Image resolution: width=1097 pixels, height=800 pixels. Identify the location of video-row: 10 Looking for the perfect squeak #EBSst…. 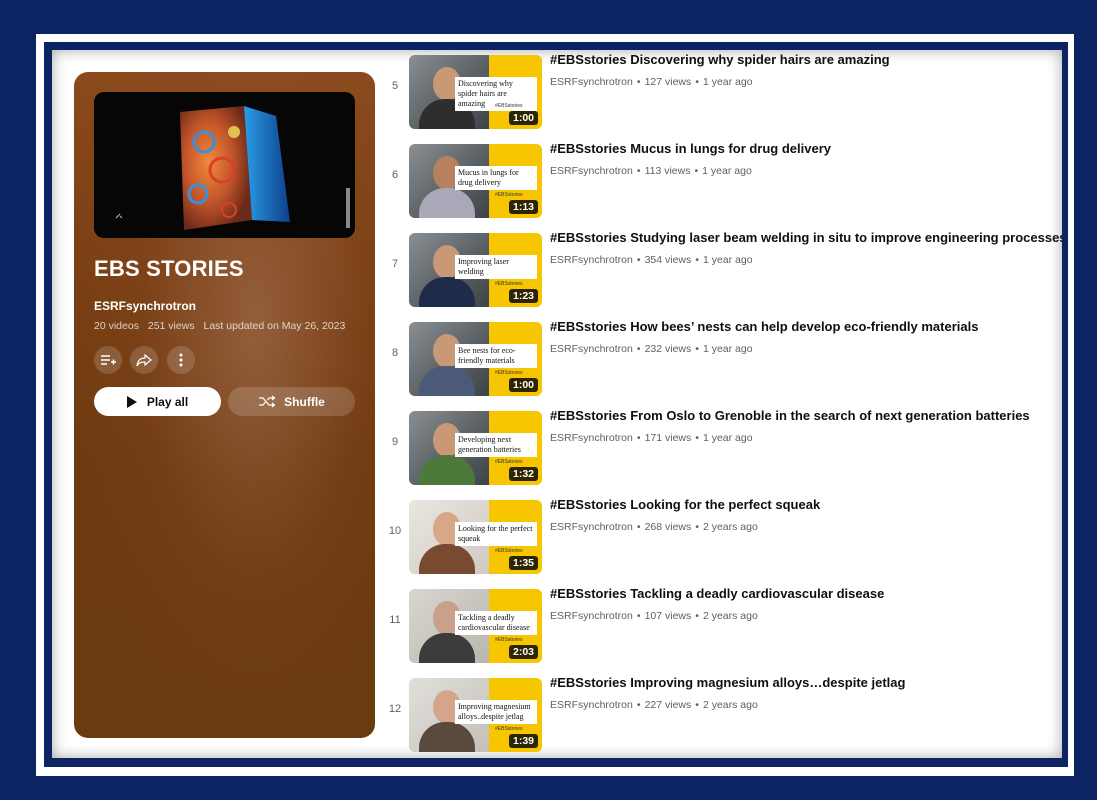
(722, 535).